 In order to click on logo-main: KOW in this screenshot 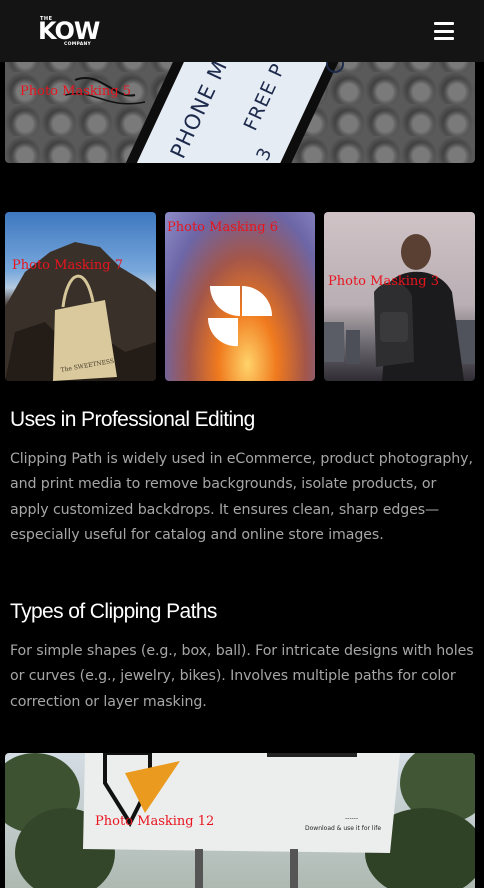, I will do `click(69, 31)`.